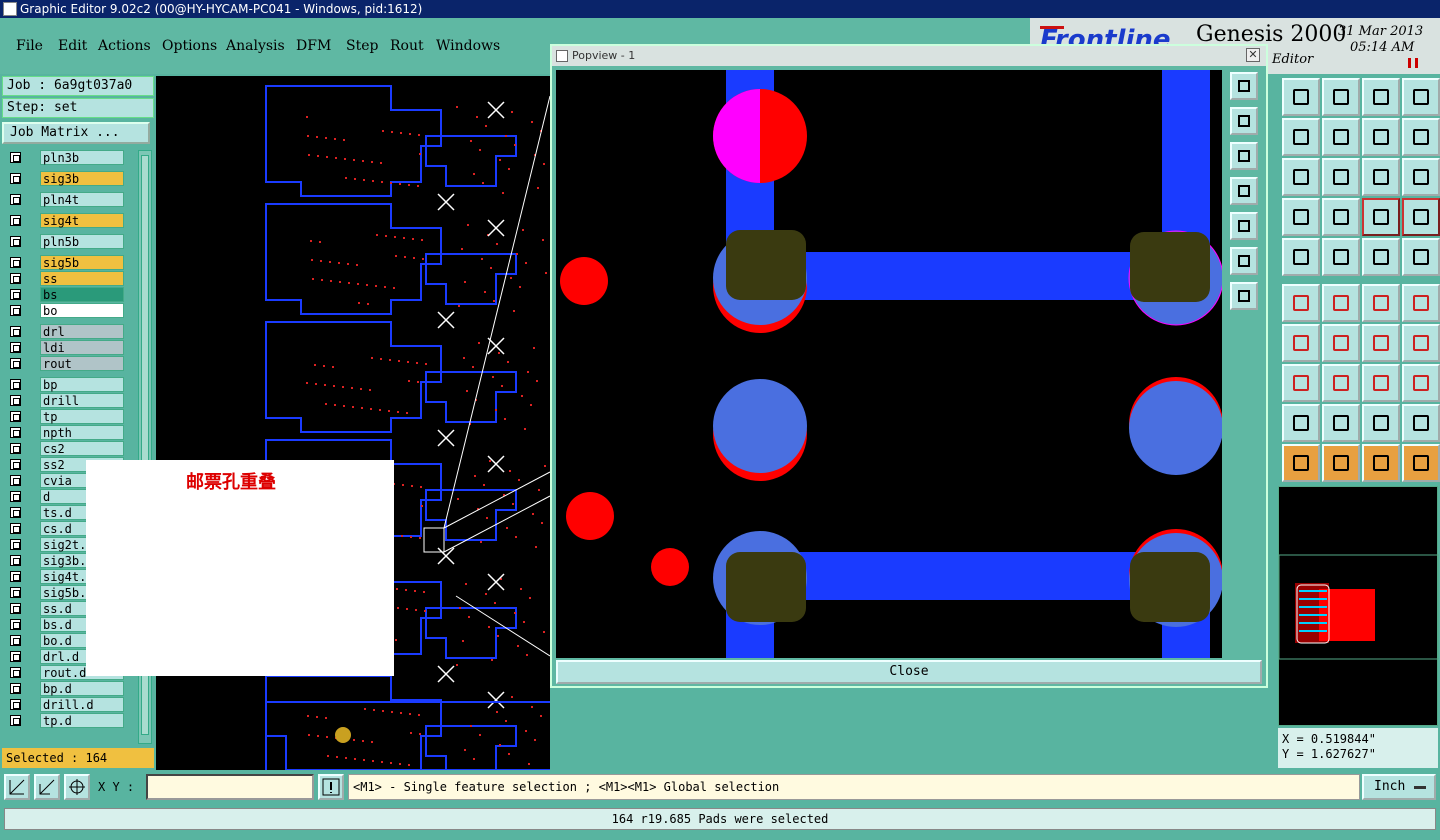  What do you see at coordinates (1301, 423) in the screenshot?
I see `triangle-button` at bounding box center [1301, 423].